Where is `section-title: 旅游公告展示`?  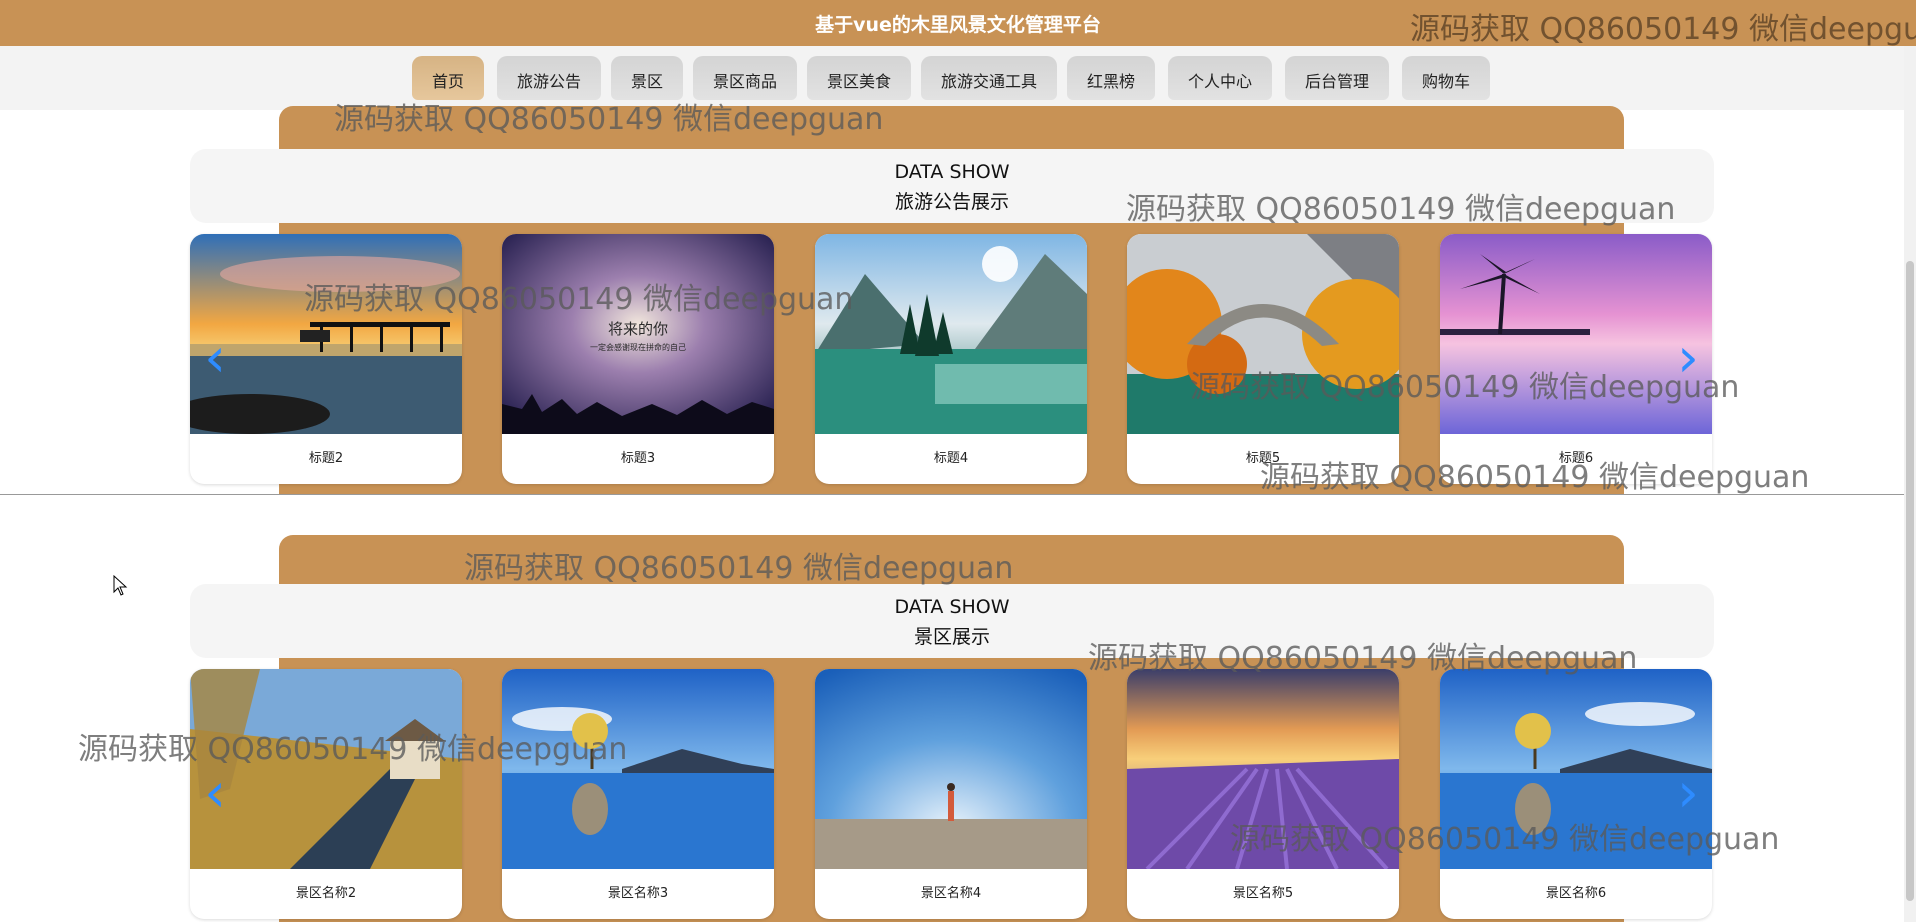 section-title: 旅游公告展示 is located at coordinates (951, 202).